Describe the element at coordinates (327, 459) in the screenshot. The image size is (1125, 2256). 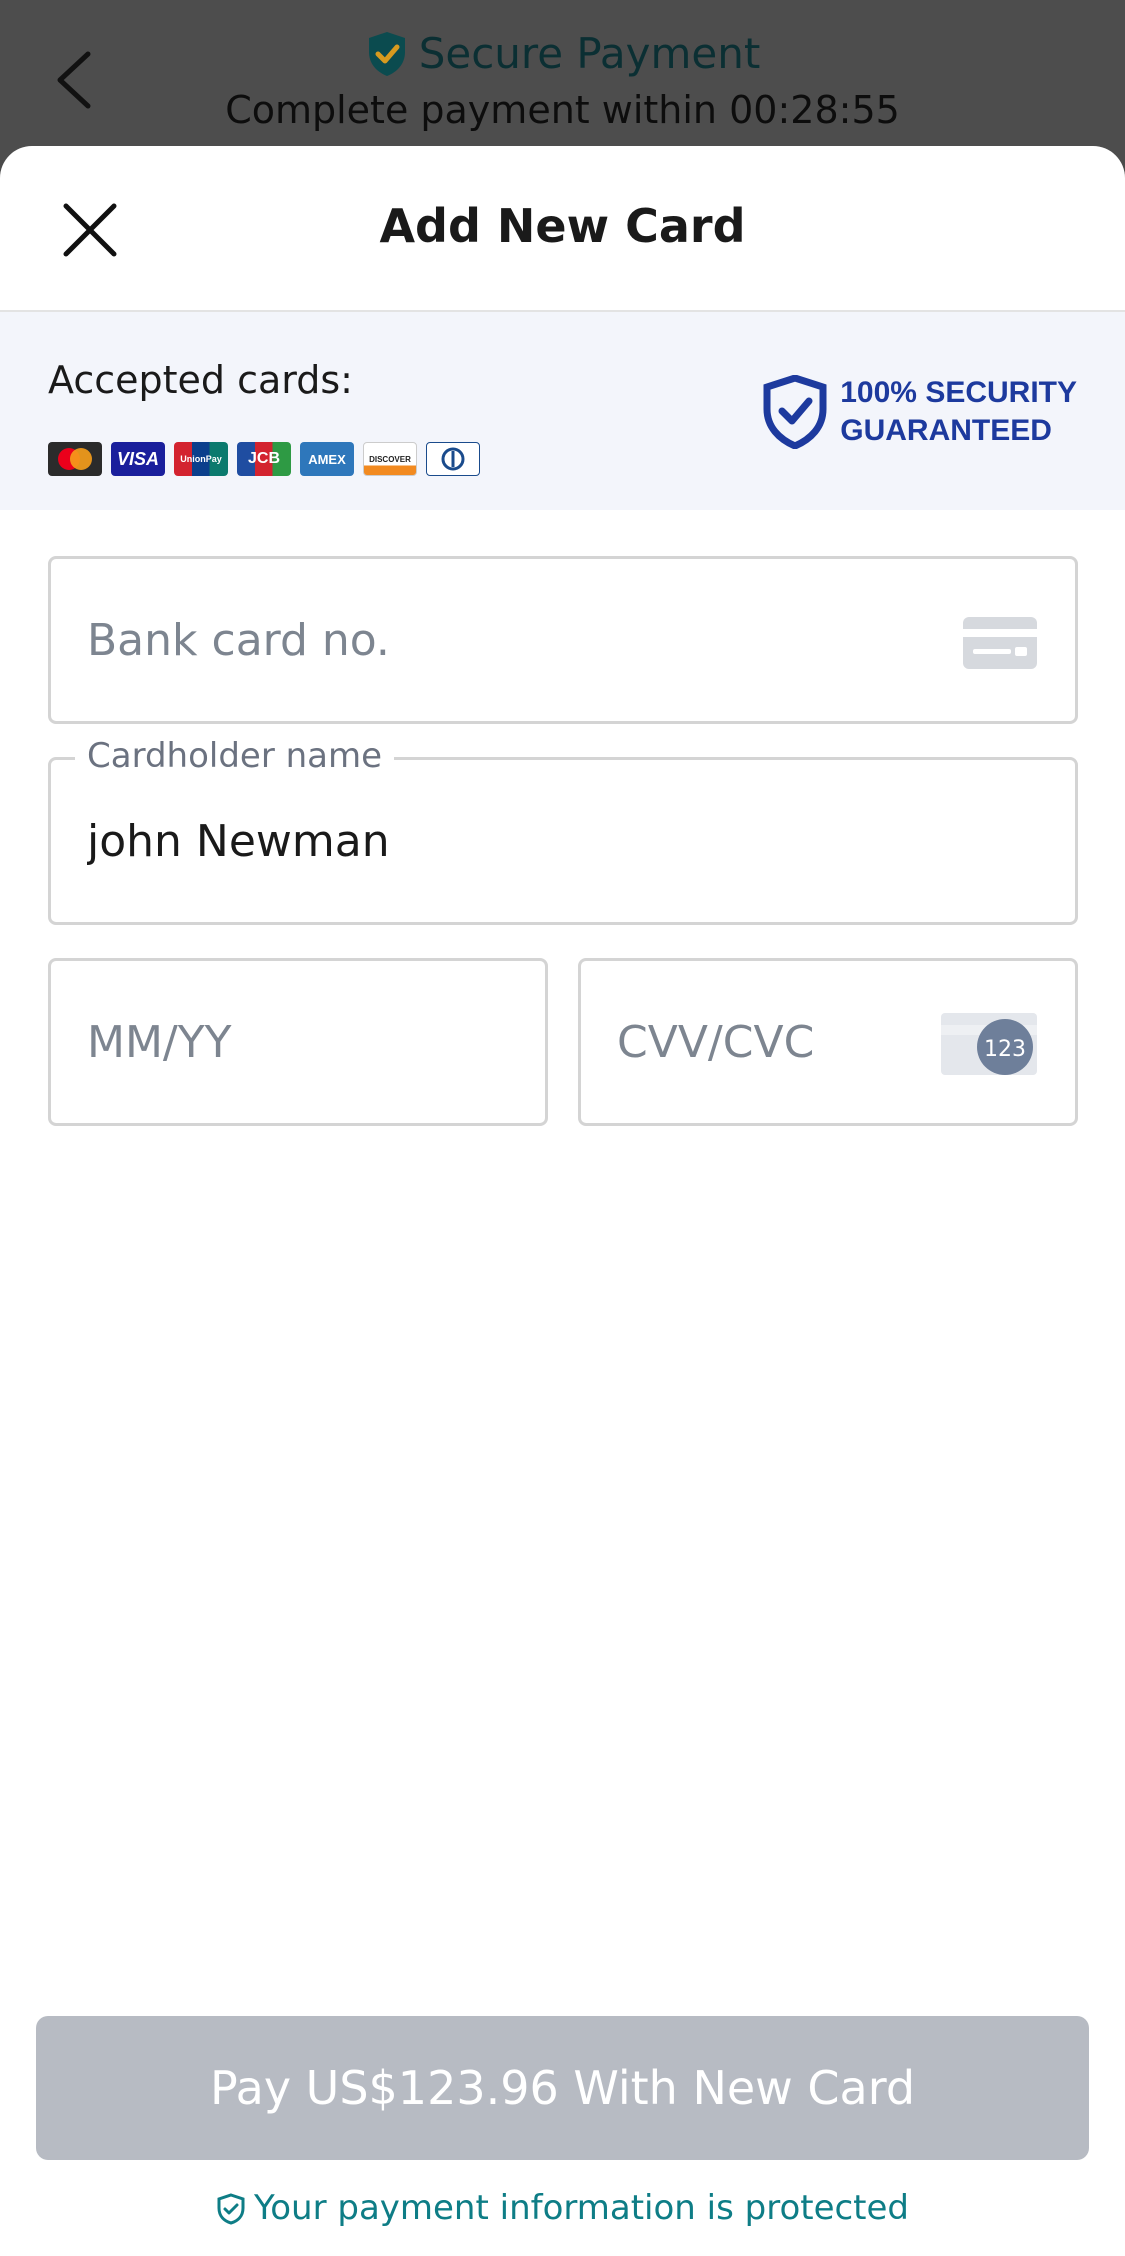
I see `amex-logo: AMEX` at that location.